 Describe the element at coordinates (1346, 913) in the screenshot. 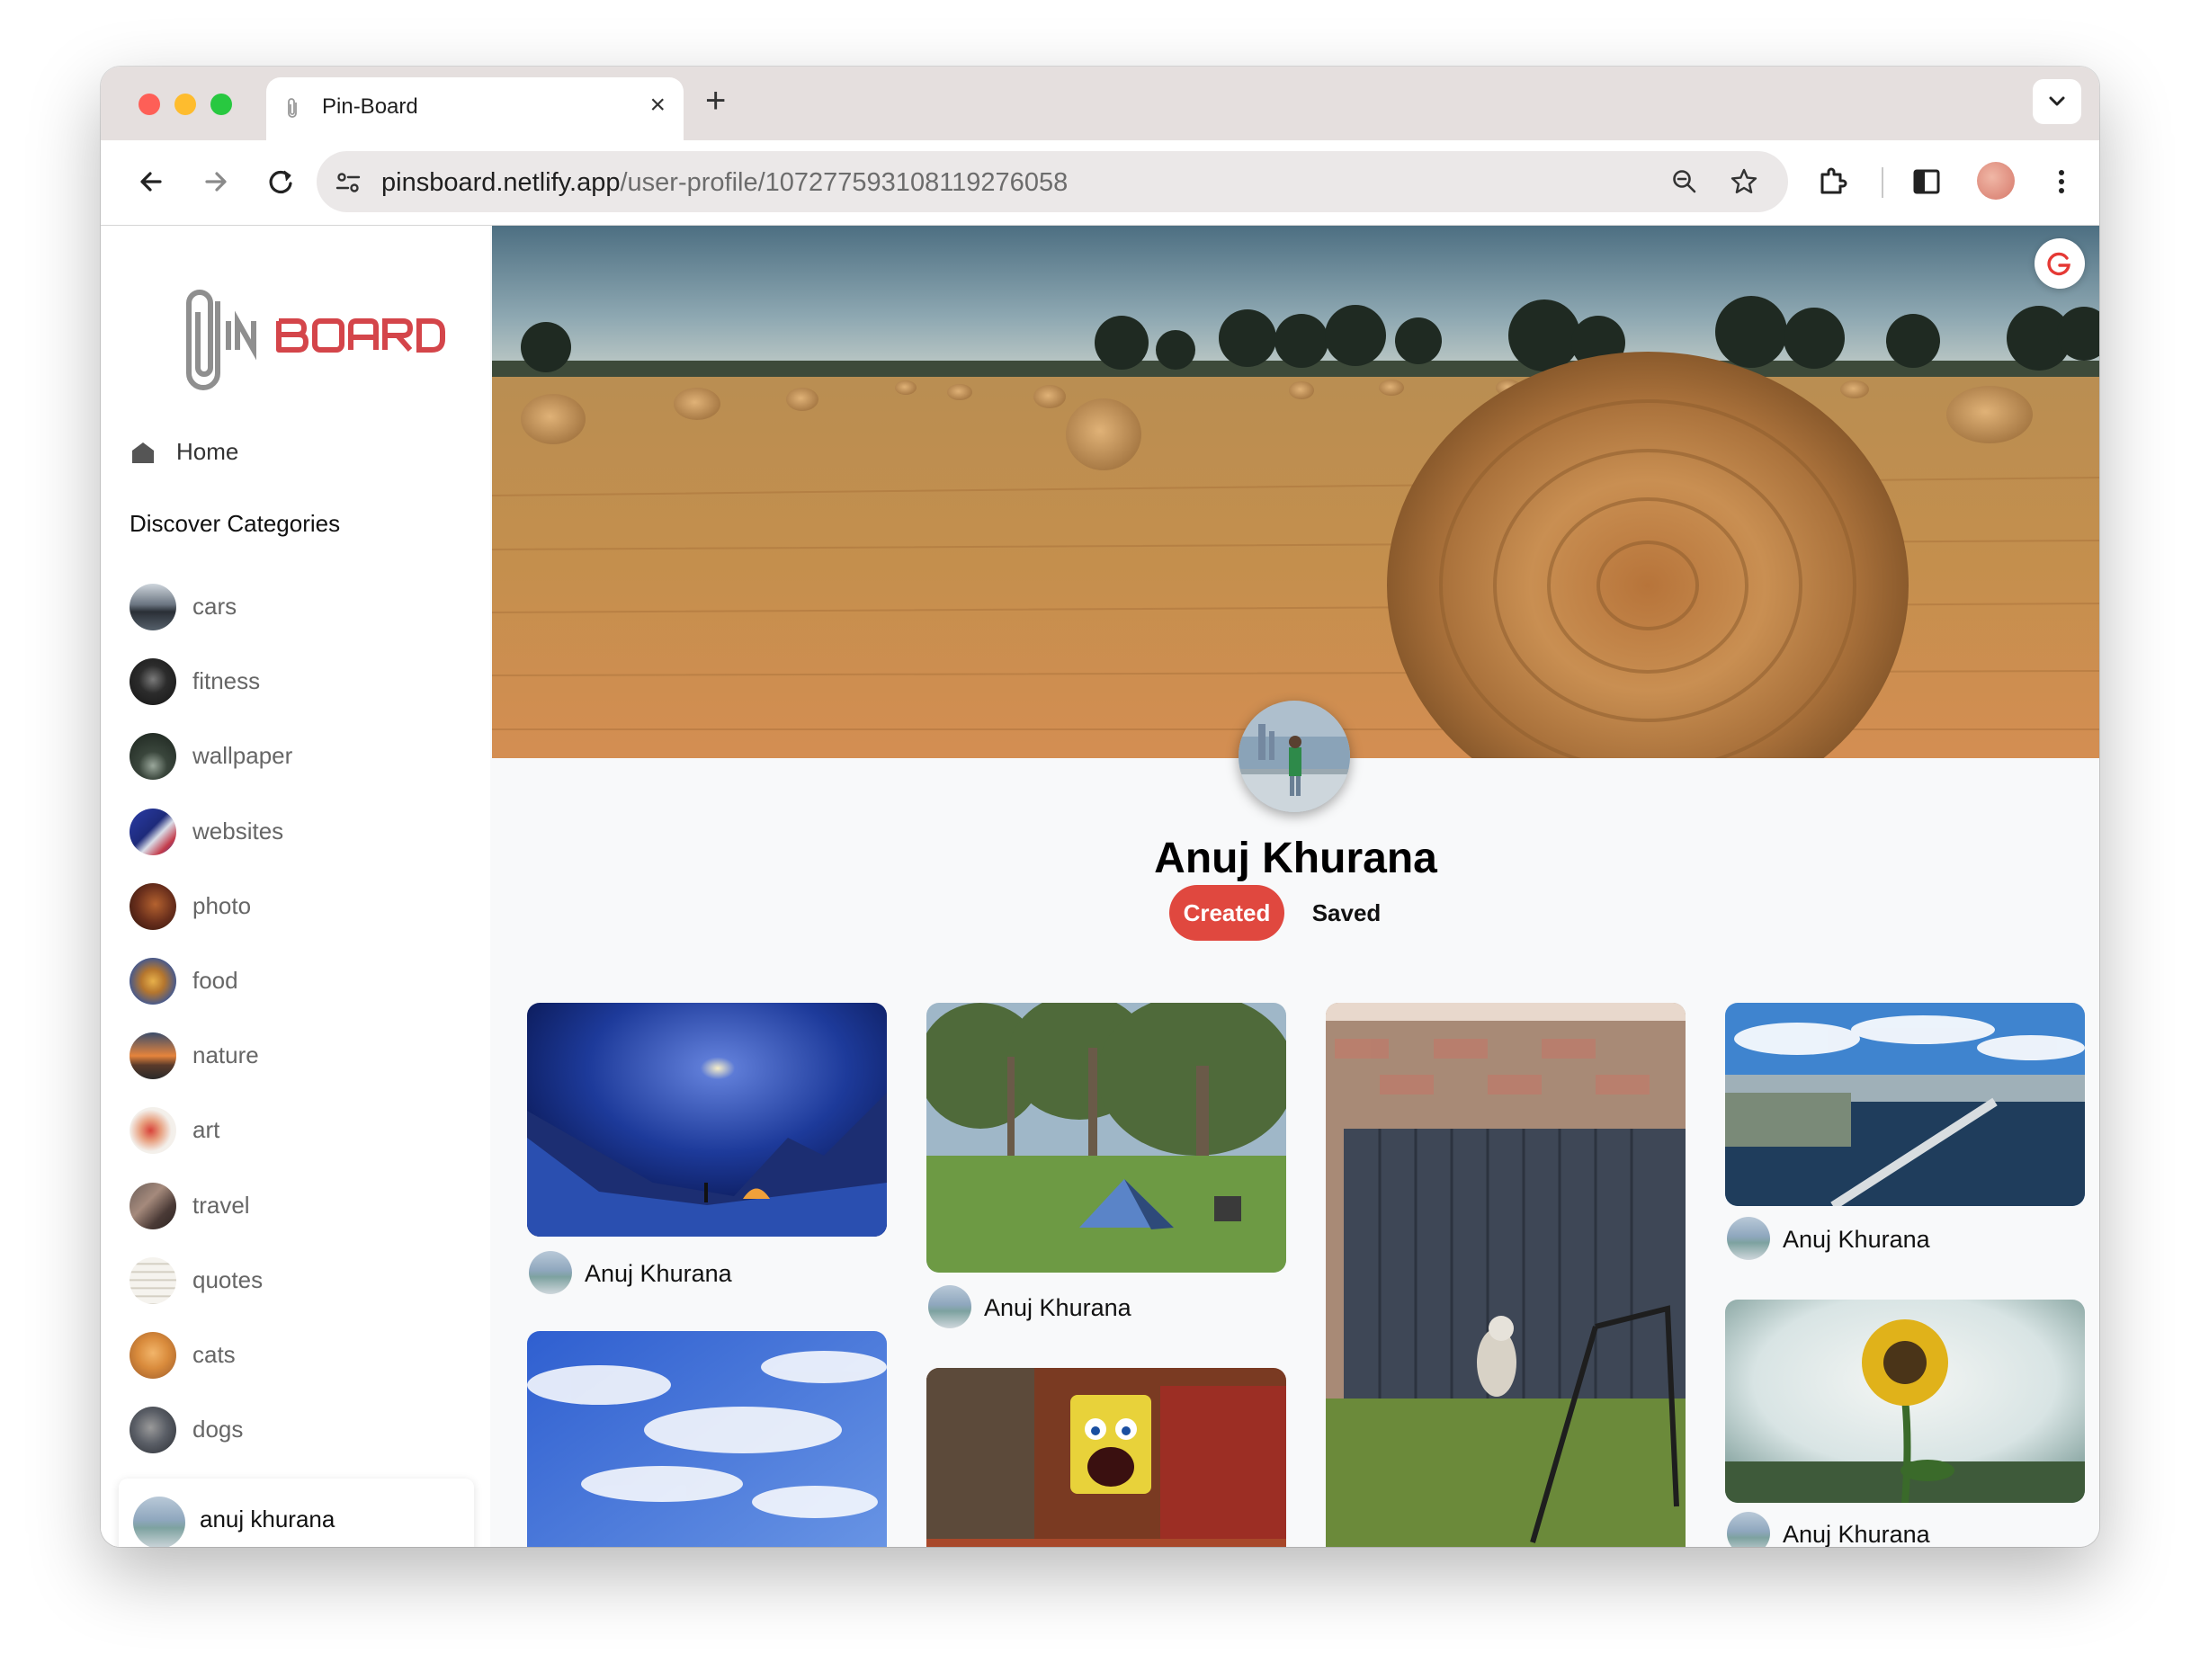

I see `tab-saved: Saved` at that location.